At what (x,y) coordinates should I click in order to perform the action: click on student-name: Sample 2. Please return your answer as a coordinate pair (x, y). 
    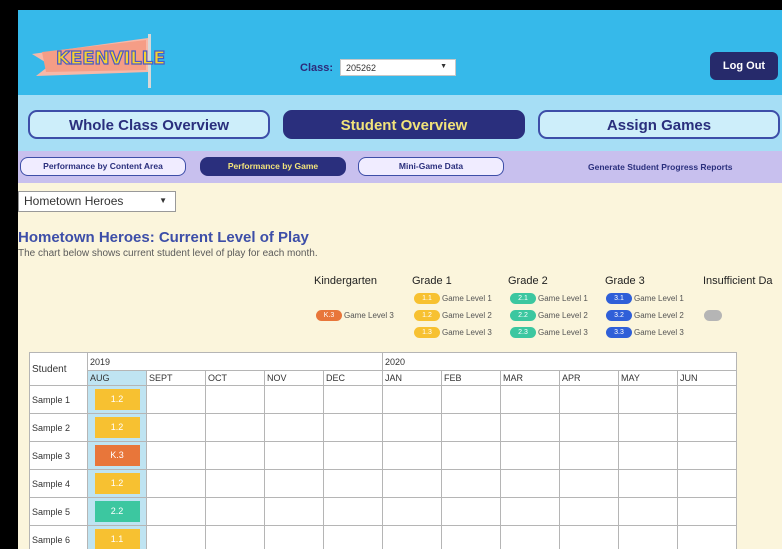
    Looking at the image, I should click on (58, 427).